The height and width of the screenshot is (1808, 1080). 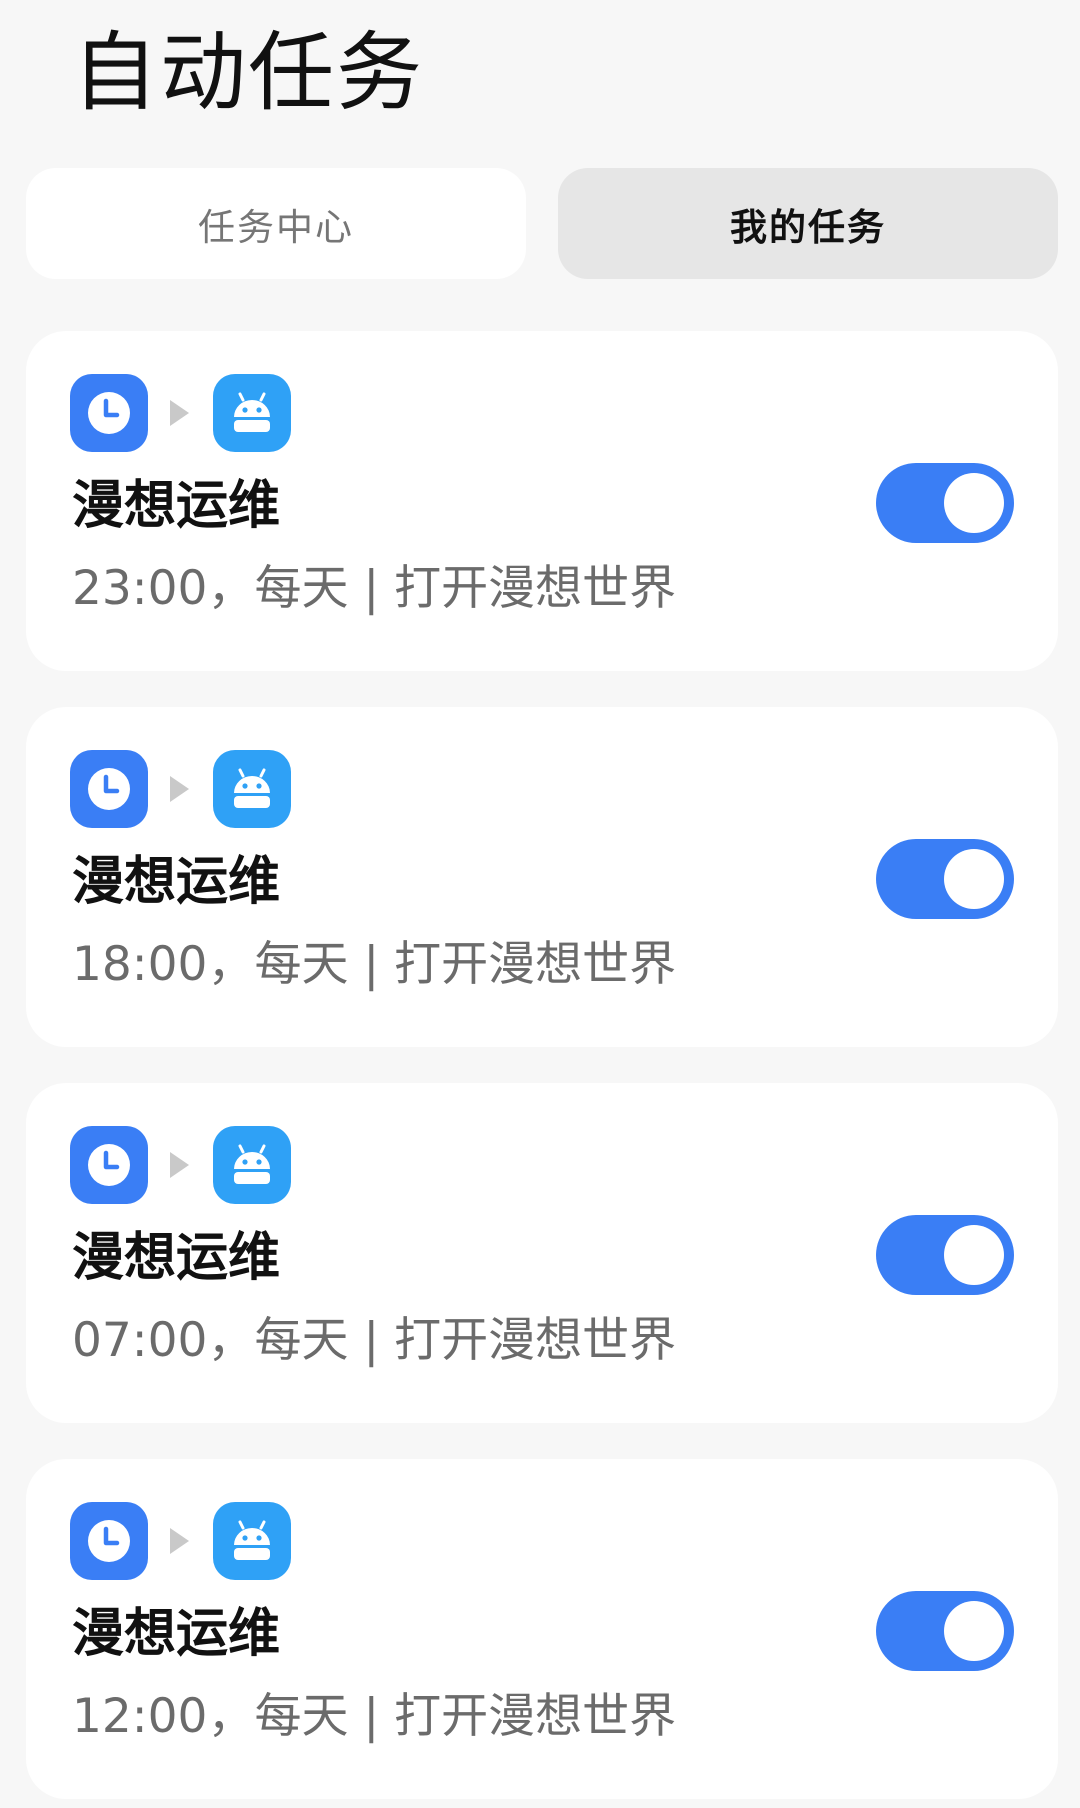 What do you see at coordinates (808, 223) in the screenshot?
I see `tab-my-tasks: 我的任务` at bounding box center [808, 223].